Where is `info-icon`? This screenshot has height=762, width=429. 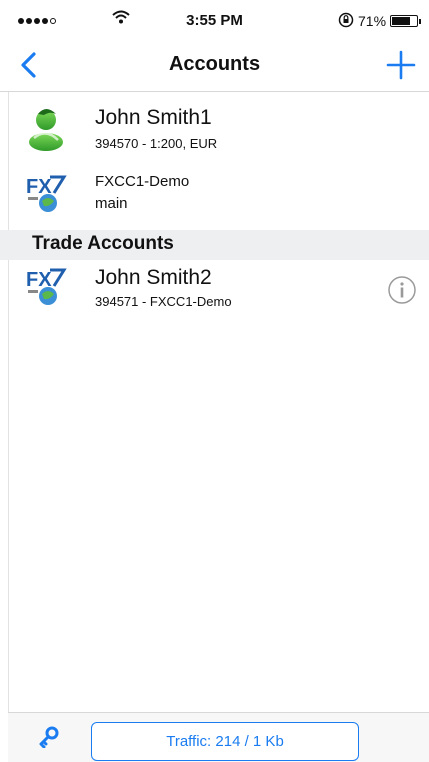
info-icon is located at coordinates (402, 290).